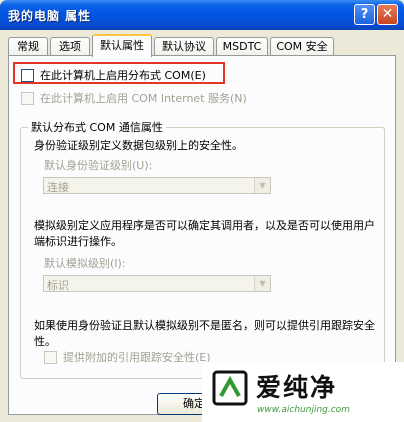  What do you see at coordinates (85, 263) in the screenshot?
I see `impersonation-level-label: 默认模拟级别(I):` at bounding box center [85, 263].